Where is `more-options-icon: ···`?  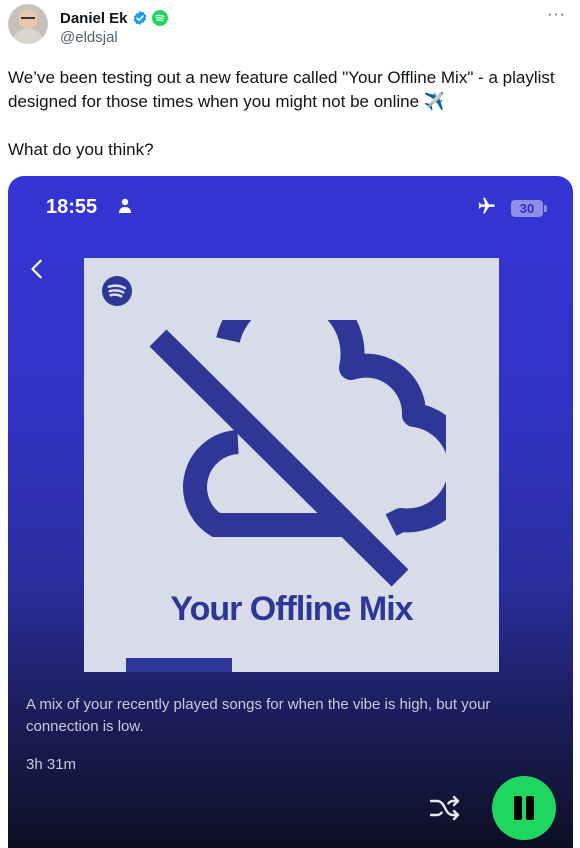 more-options-icon: ··· is located at coordinates (556, 15).